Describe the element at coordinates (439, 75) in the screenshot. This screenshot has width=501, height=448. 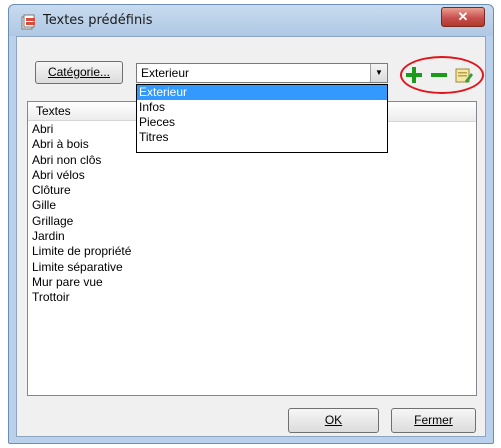
I see `minus-icon` at that location.